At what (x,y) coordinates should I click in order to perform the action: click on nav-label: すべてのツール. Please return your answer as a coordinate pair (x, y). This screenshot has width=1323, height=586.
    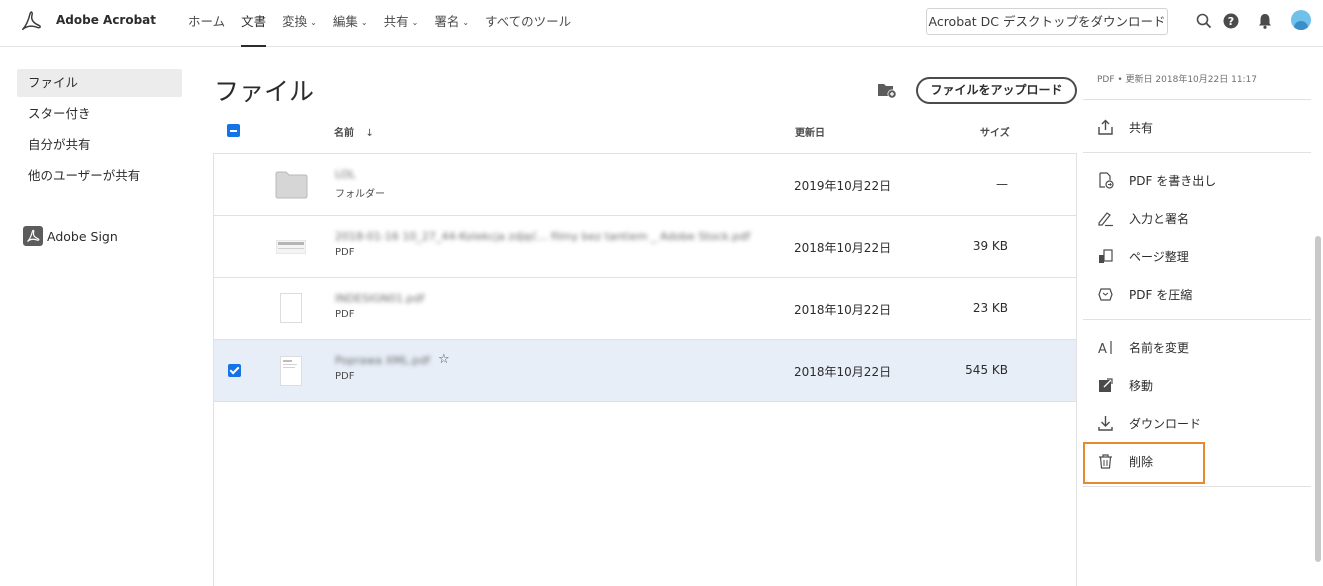
    Looking at the image, I should click on (528, 21).